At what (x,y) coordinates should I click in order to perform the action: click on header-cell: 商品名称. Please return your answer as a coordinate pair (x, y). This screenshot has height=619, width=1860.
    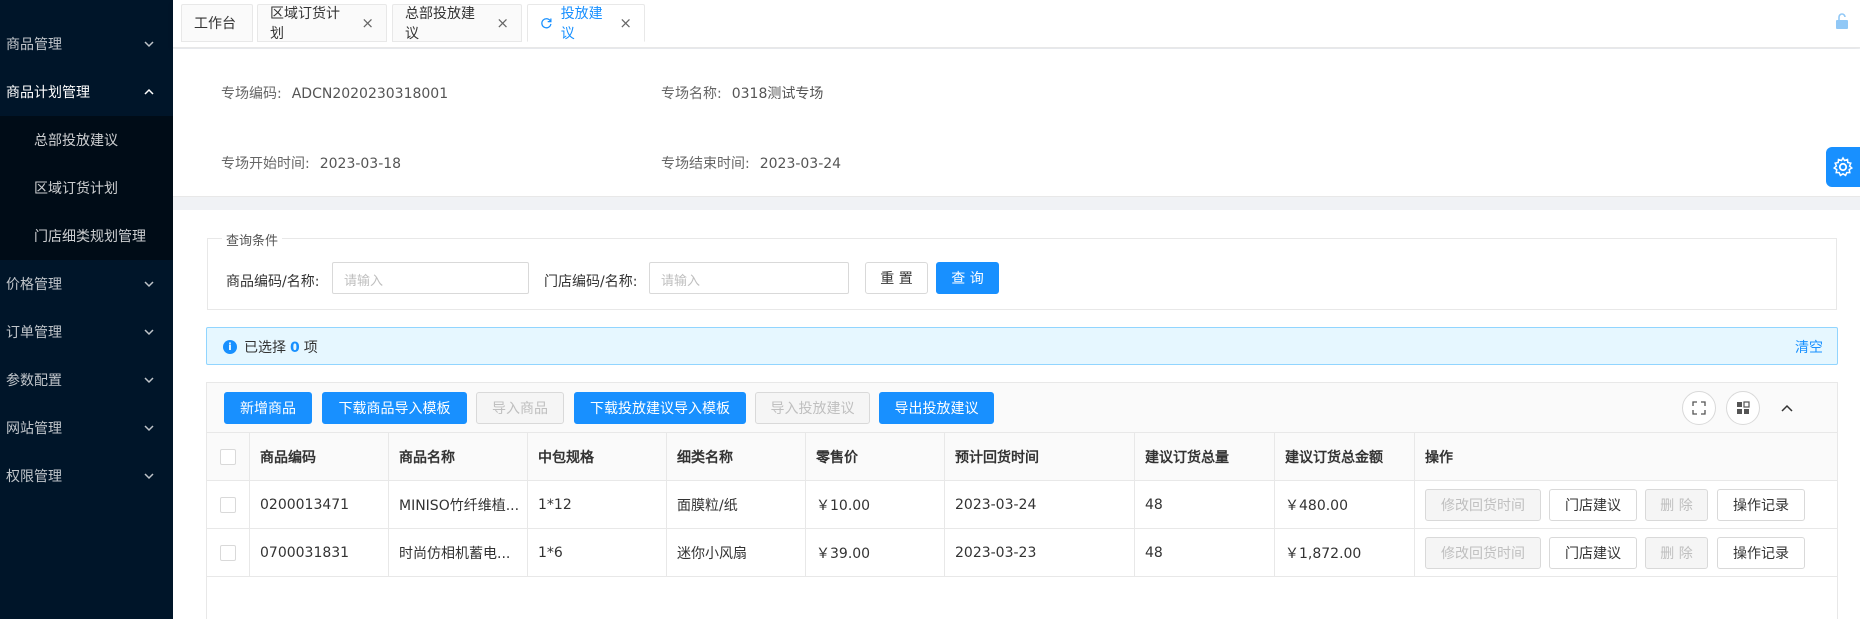
    Looking at the image, I should click on (458, 457).